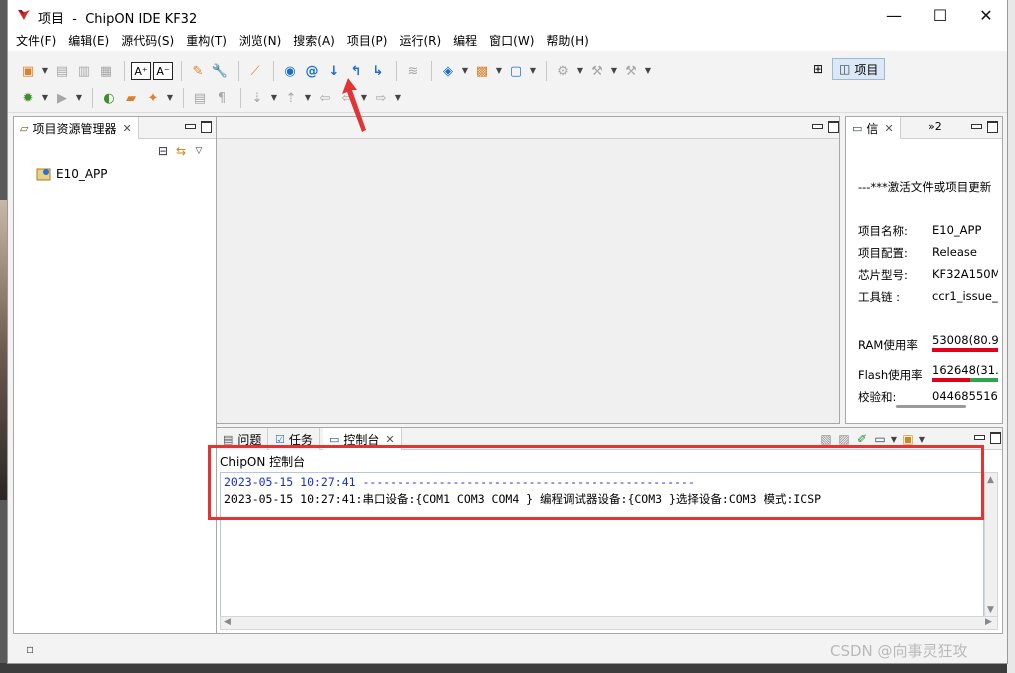 This screenshot has height=673, width=1015. What do you see at coordinates (954, 252) in the screenshot?
I see `info-config-value: Release` at bounding box center [954, 252].